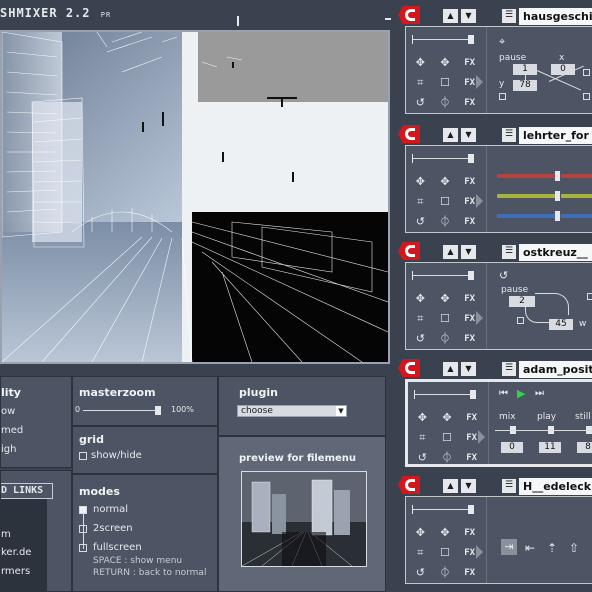 Image resolution: width=592 pixels, height=592 pixels. Describe the element at coordinates (574, 548) in the screenshot. I see `export-icon: ⇧` at that location.